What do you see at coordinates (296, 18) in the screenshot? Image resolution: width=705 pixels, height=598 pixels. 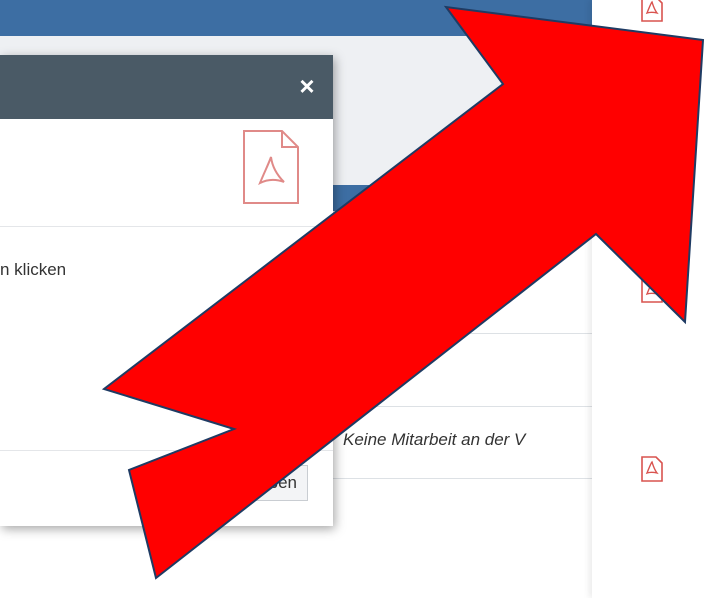 I see `app-top-bar` at bounding box center [296, 18].